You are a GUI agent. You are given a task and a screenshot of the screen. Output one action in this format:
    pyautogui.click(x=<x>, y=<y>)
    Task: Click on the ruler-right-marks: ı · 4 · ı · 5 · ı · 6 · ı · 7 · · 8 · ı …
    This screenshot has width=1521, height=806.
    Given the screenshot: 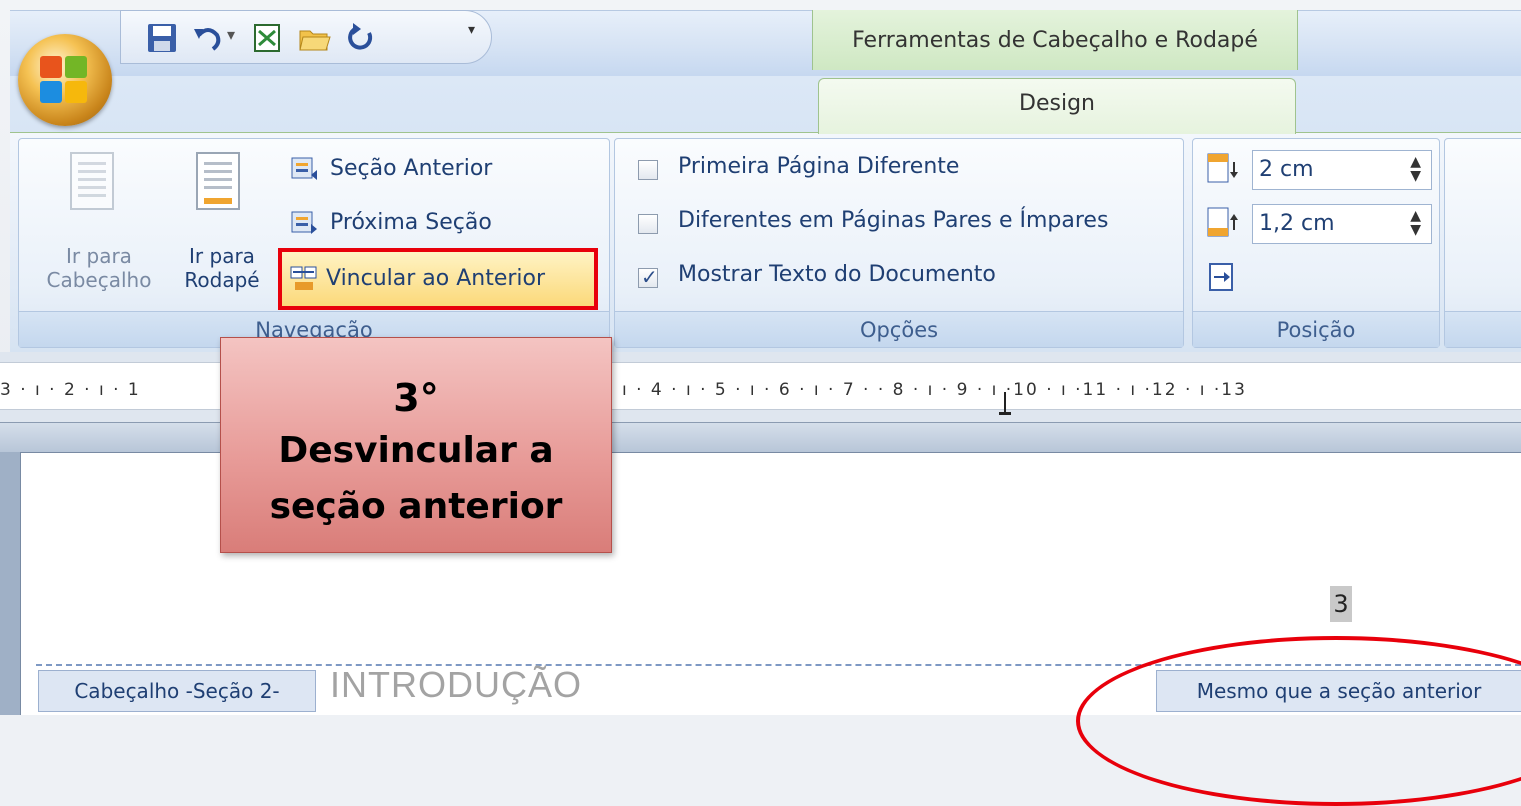 What is the action you would take?
    pyautogui.click(x=934, y=390)
    